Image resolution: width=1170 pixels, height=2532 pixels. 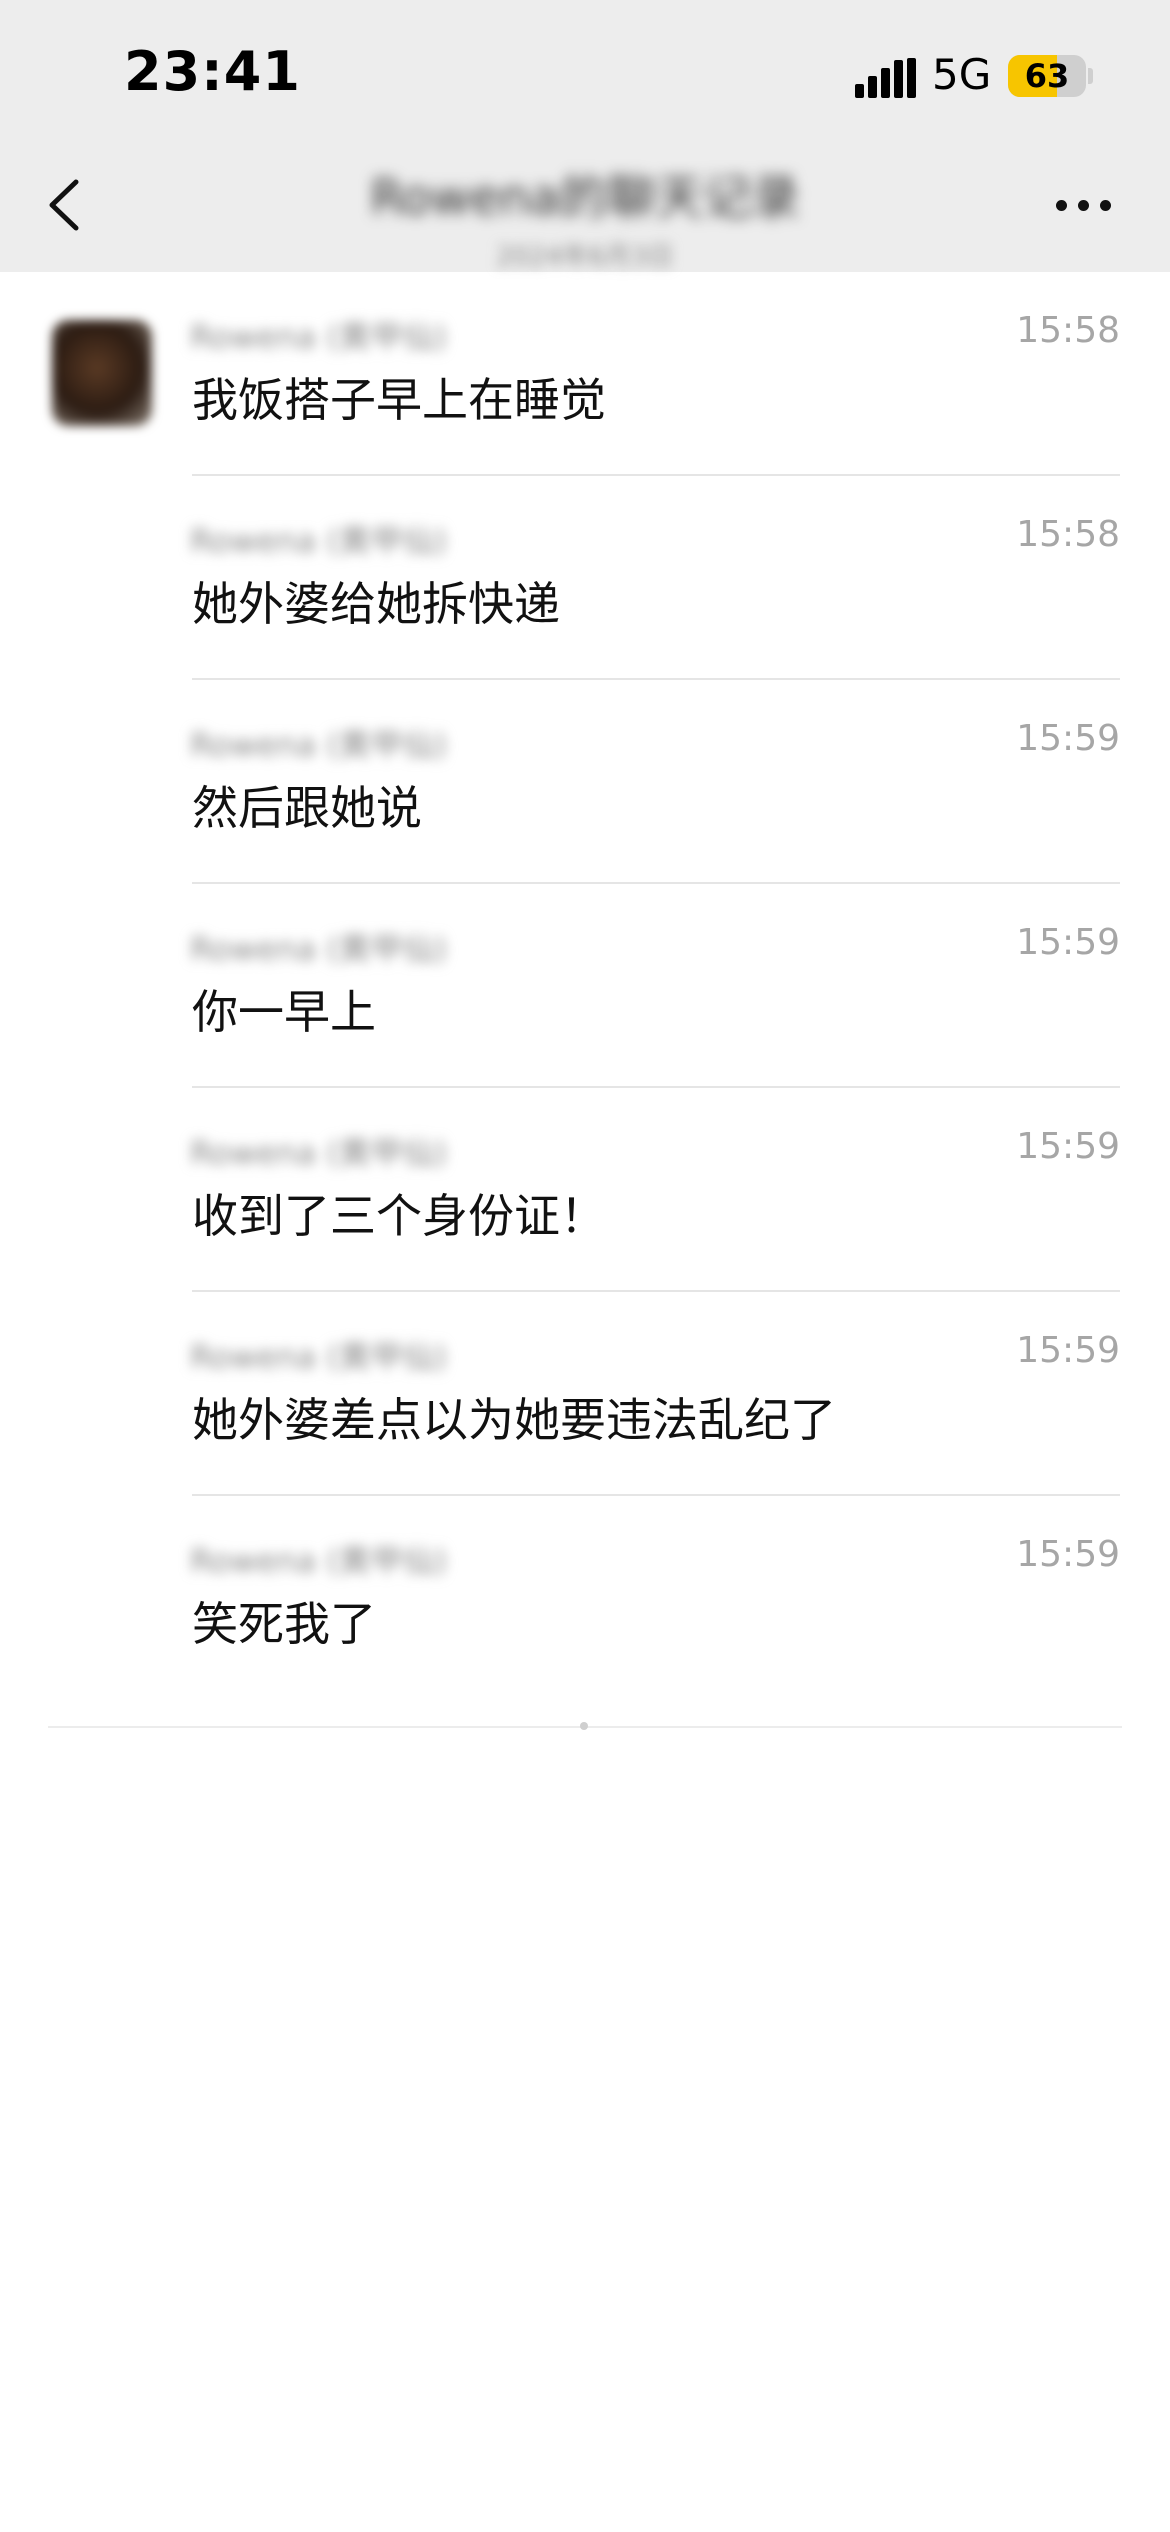 What do you see at coordinates (585, 198) in the screenshot?
I see `page-title: Rowena的聊天记录` at bounding box center [585, 198].